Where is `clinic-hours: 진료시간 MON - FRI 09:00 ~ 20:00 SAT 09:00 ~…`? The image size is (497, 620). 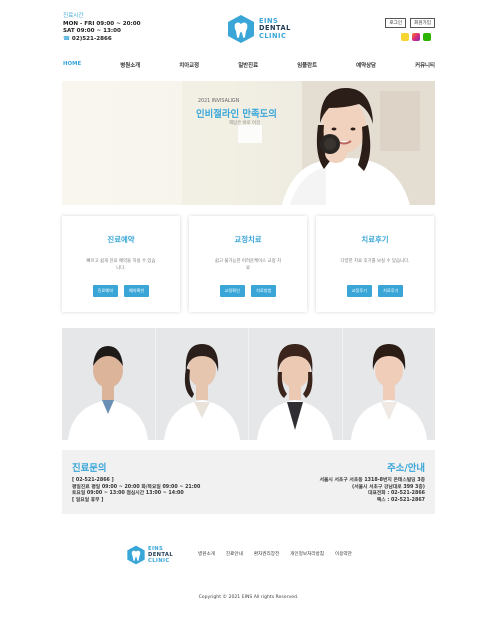 clinic-hours: 진료시간 MON - FRI 09:00 ~ 20:00 SAT 09:00 ~… is located at coordinates (102, 28).